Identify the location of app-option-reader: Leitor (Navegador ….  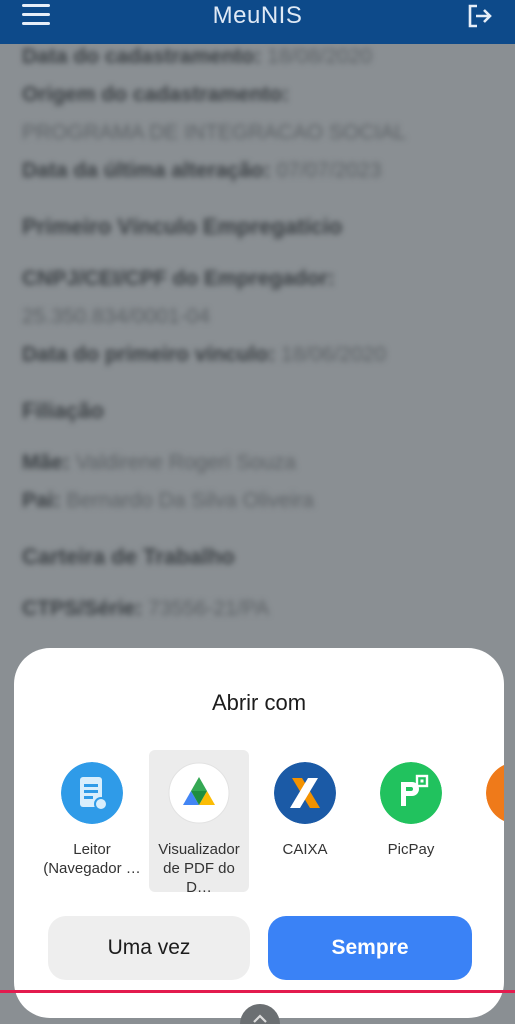
(92, 821).